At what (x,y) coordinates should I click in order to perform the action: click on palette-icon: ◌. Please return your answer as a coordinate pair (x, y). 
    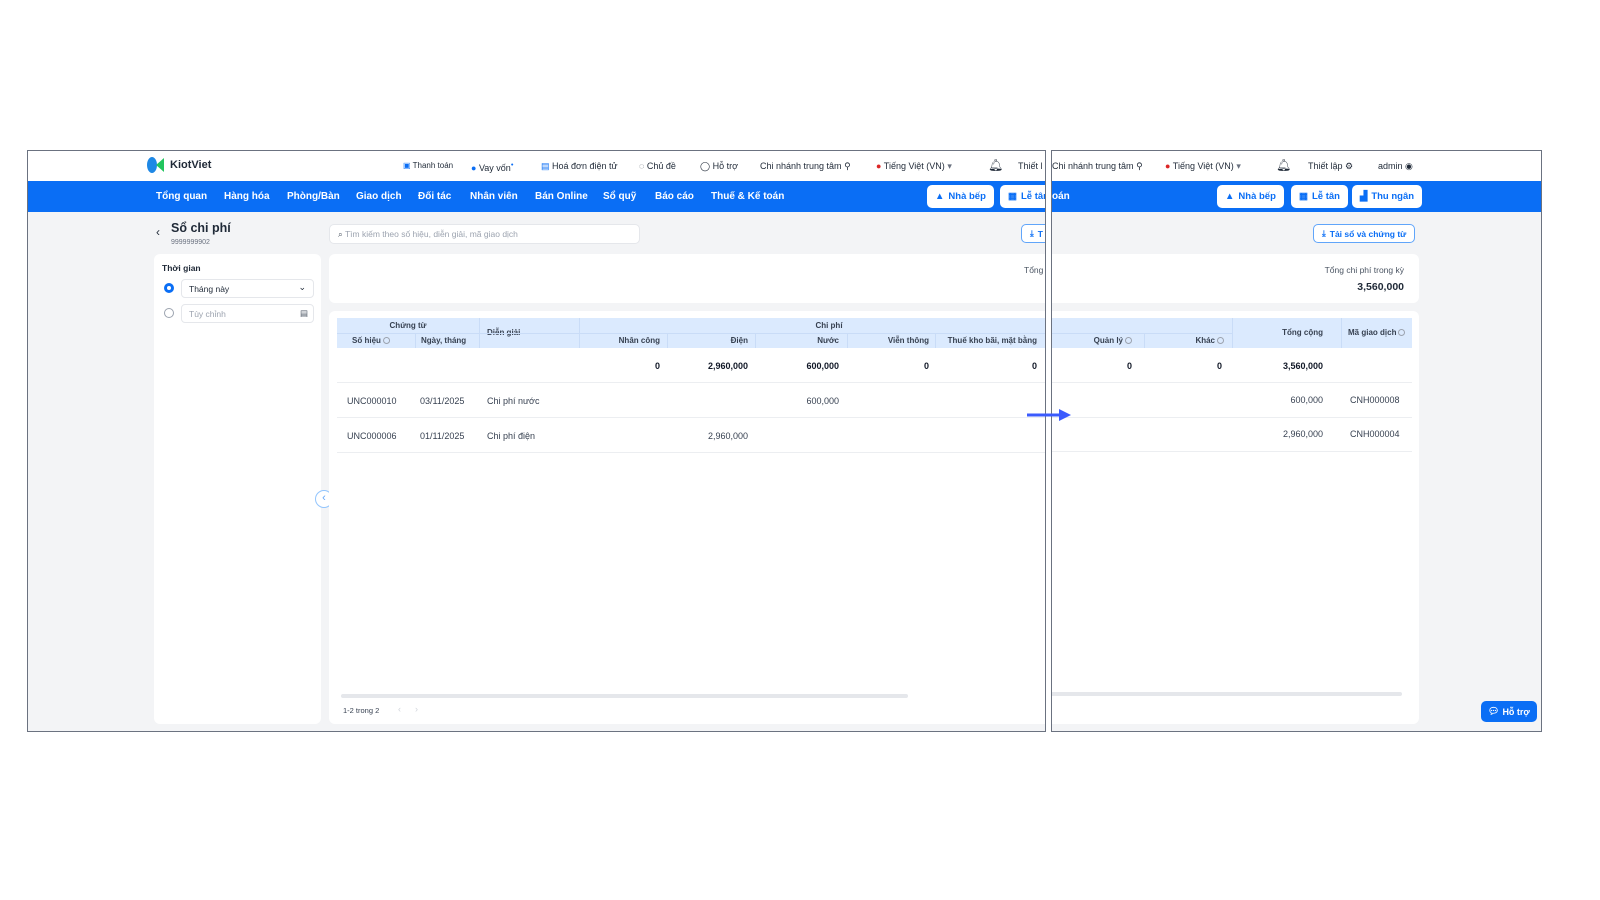
    Looking at the image, I should click on (642, 166).